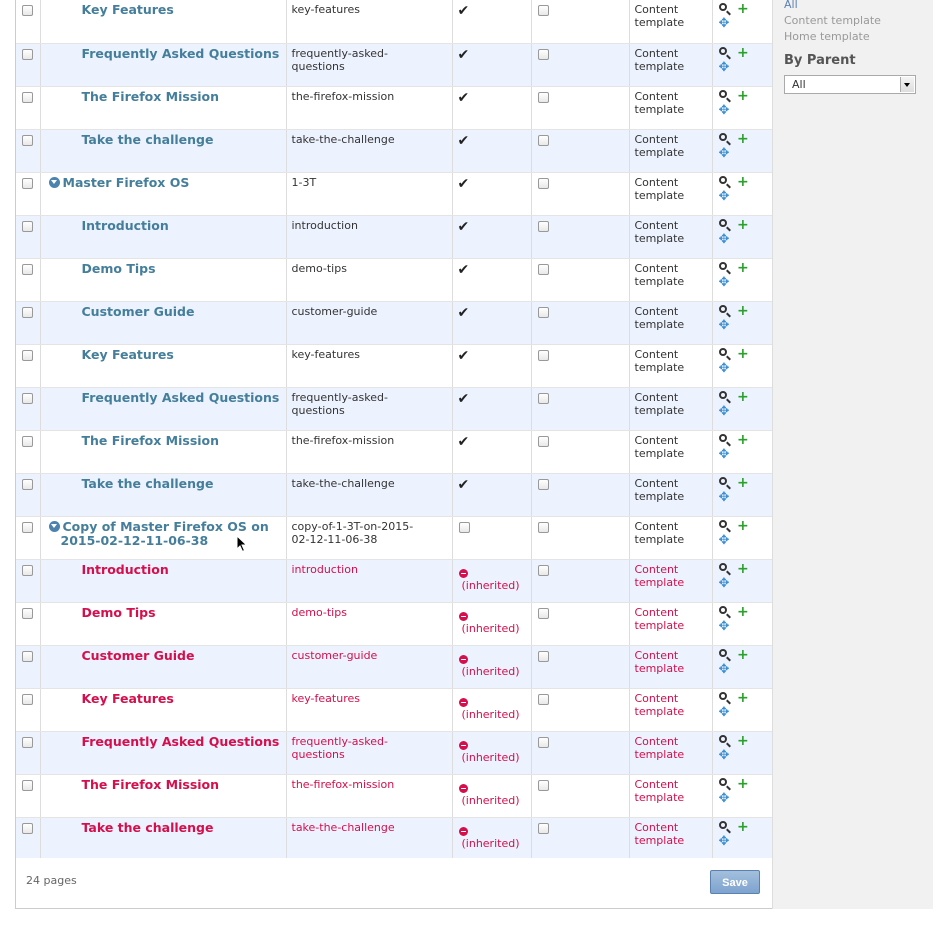 The image size is (947, 945). Describe the element at coordinates (850, 84) in the screenshot. I see `filter-by-parent-select: All` at that location.